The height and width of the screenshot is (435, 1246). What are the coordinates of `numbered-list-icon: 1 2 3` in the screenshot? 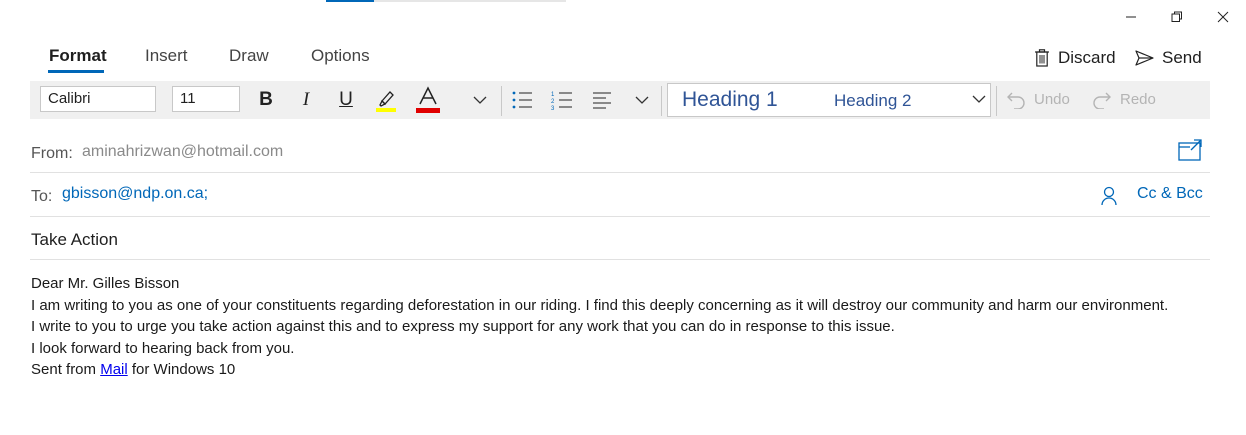 It's located at (561, 101).